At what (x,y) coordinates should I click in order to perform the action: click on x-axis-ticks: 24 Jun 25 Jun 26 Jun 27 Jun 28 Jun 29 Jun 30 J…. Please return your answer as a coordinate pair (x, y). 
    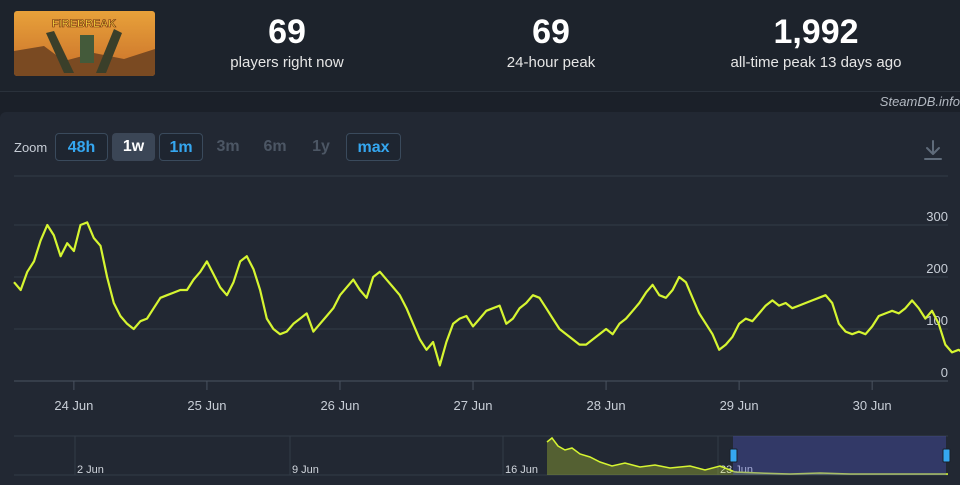
    Looking at the image, I should click on (473, 397).